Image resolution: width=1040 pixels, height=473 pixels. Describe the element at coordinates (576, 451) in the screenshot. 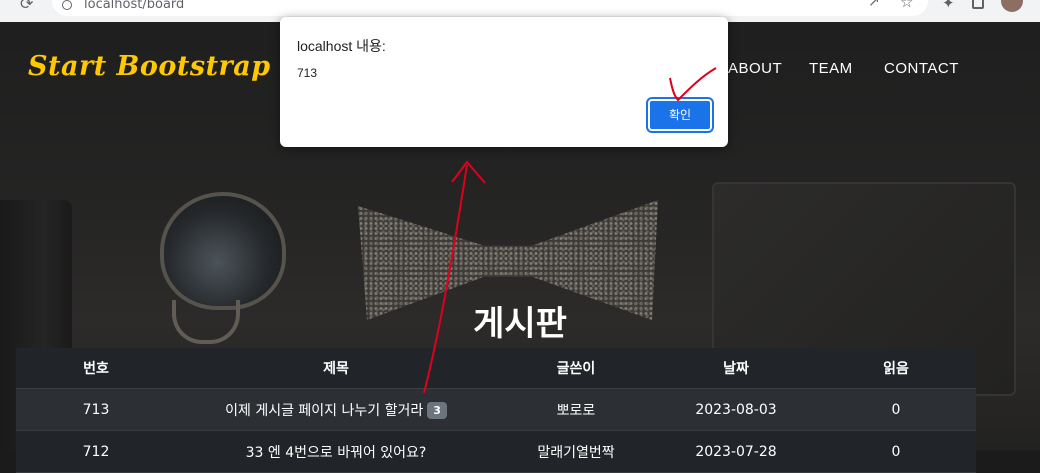

I see `post-author: 말래기열번짝` at that location.